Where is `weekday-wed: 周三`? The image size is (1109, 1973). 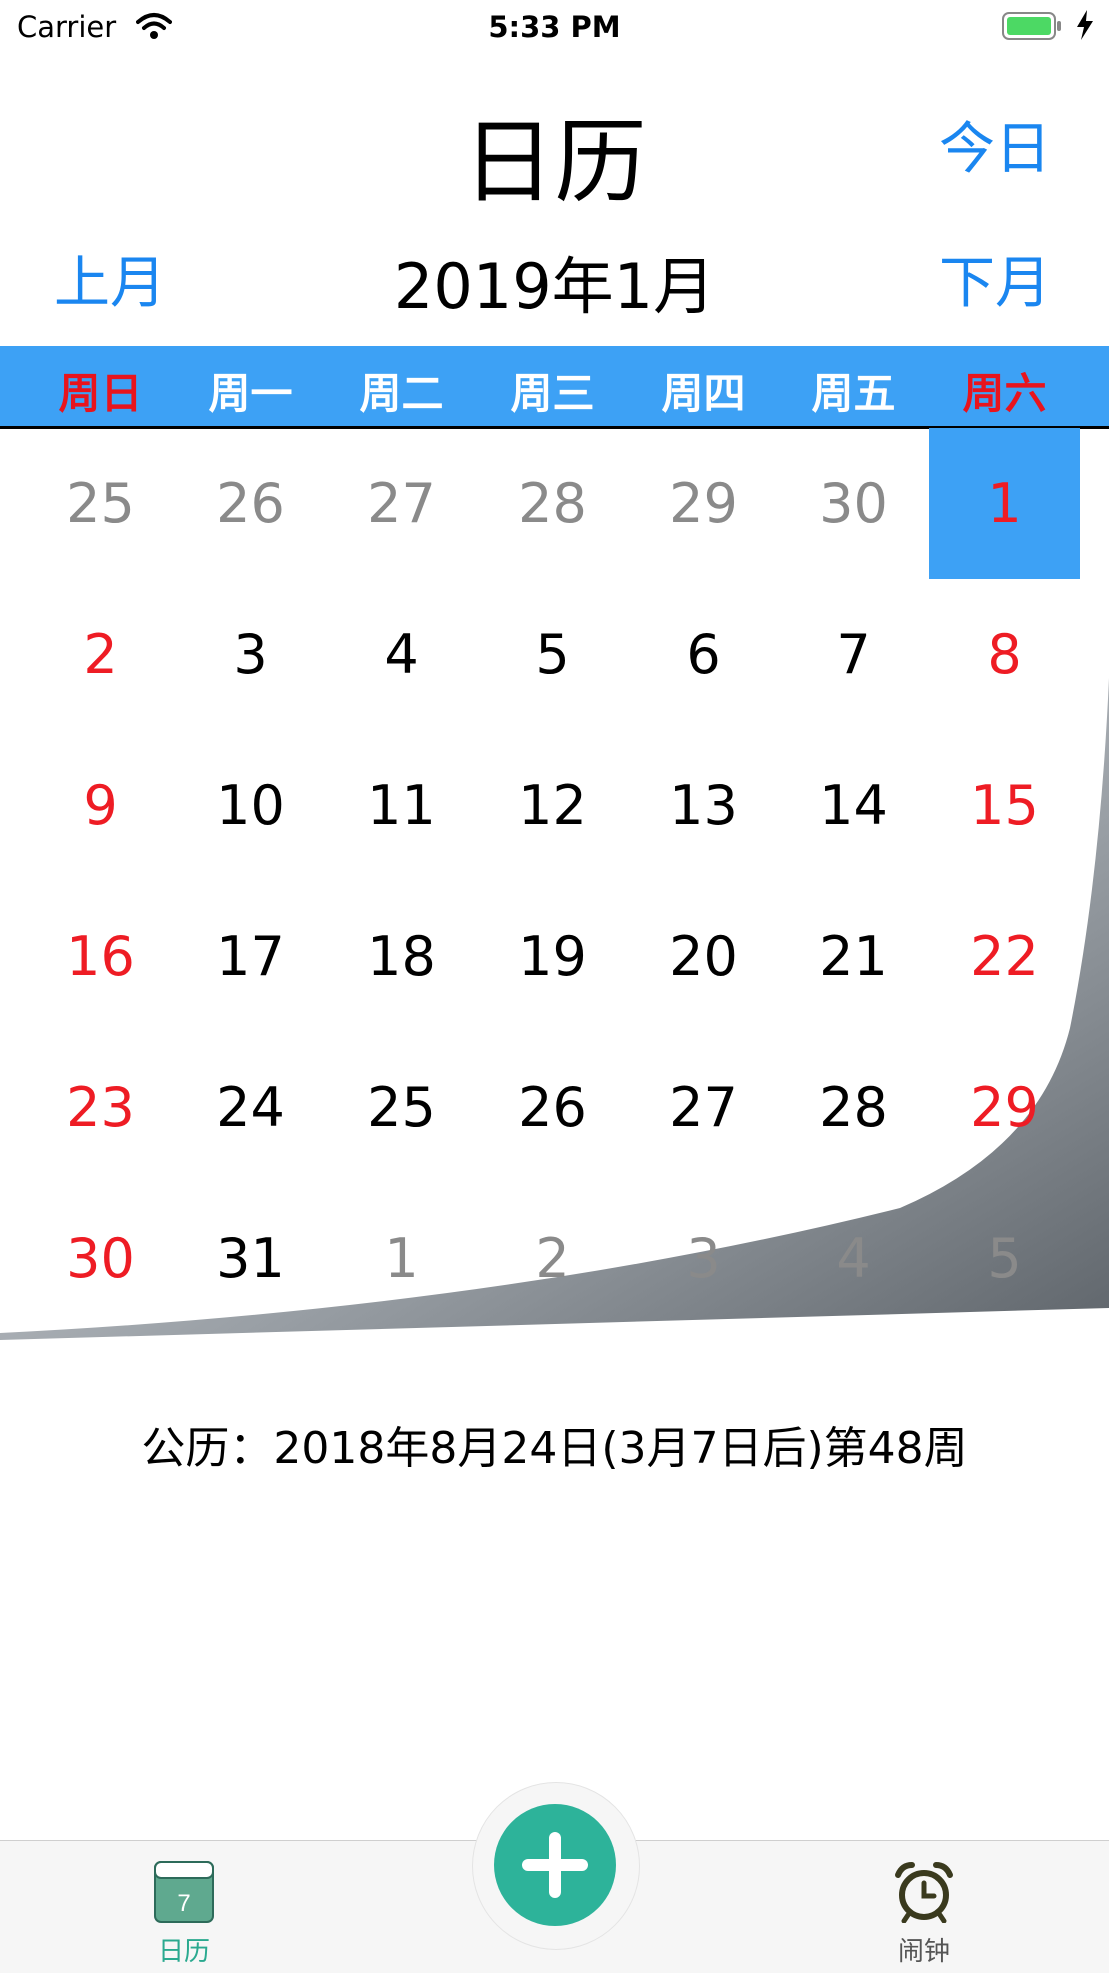 weekday-wed: 周三 is located at coordinates (552, 393).